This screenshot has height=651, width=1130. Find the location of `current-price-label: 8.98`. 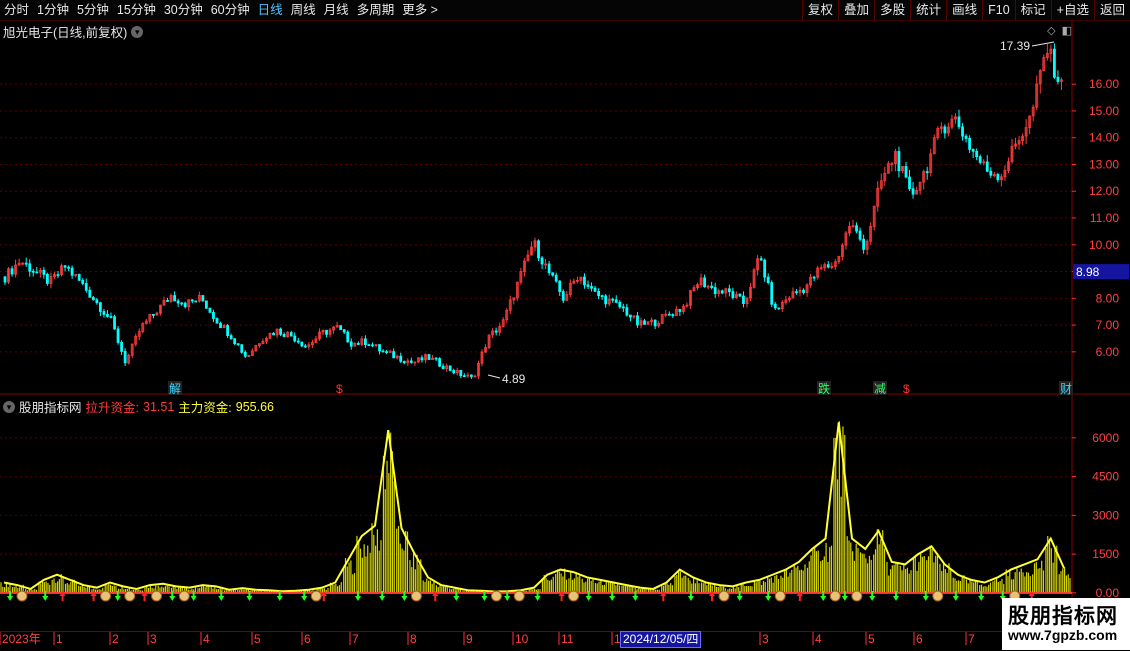

current-price-label: 8.98 is located at coordinates (1088, 272).